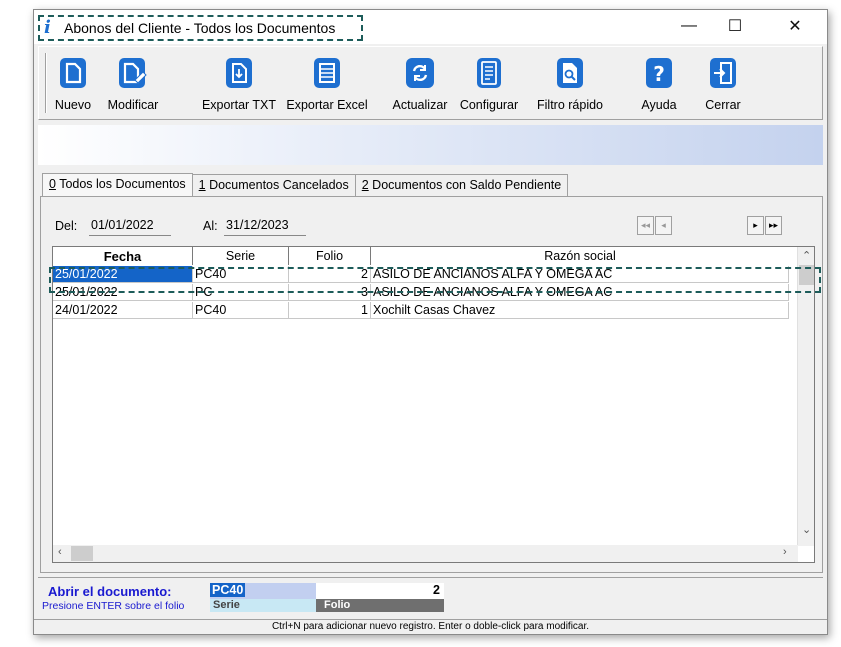 The image size is (841, 647). What do you see at coordinates (663, 225) in the screenshot?
I see `prev-record-button: ◂` at bounding box center [663, 225].